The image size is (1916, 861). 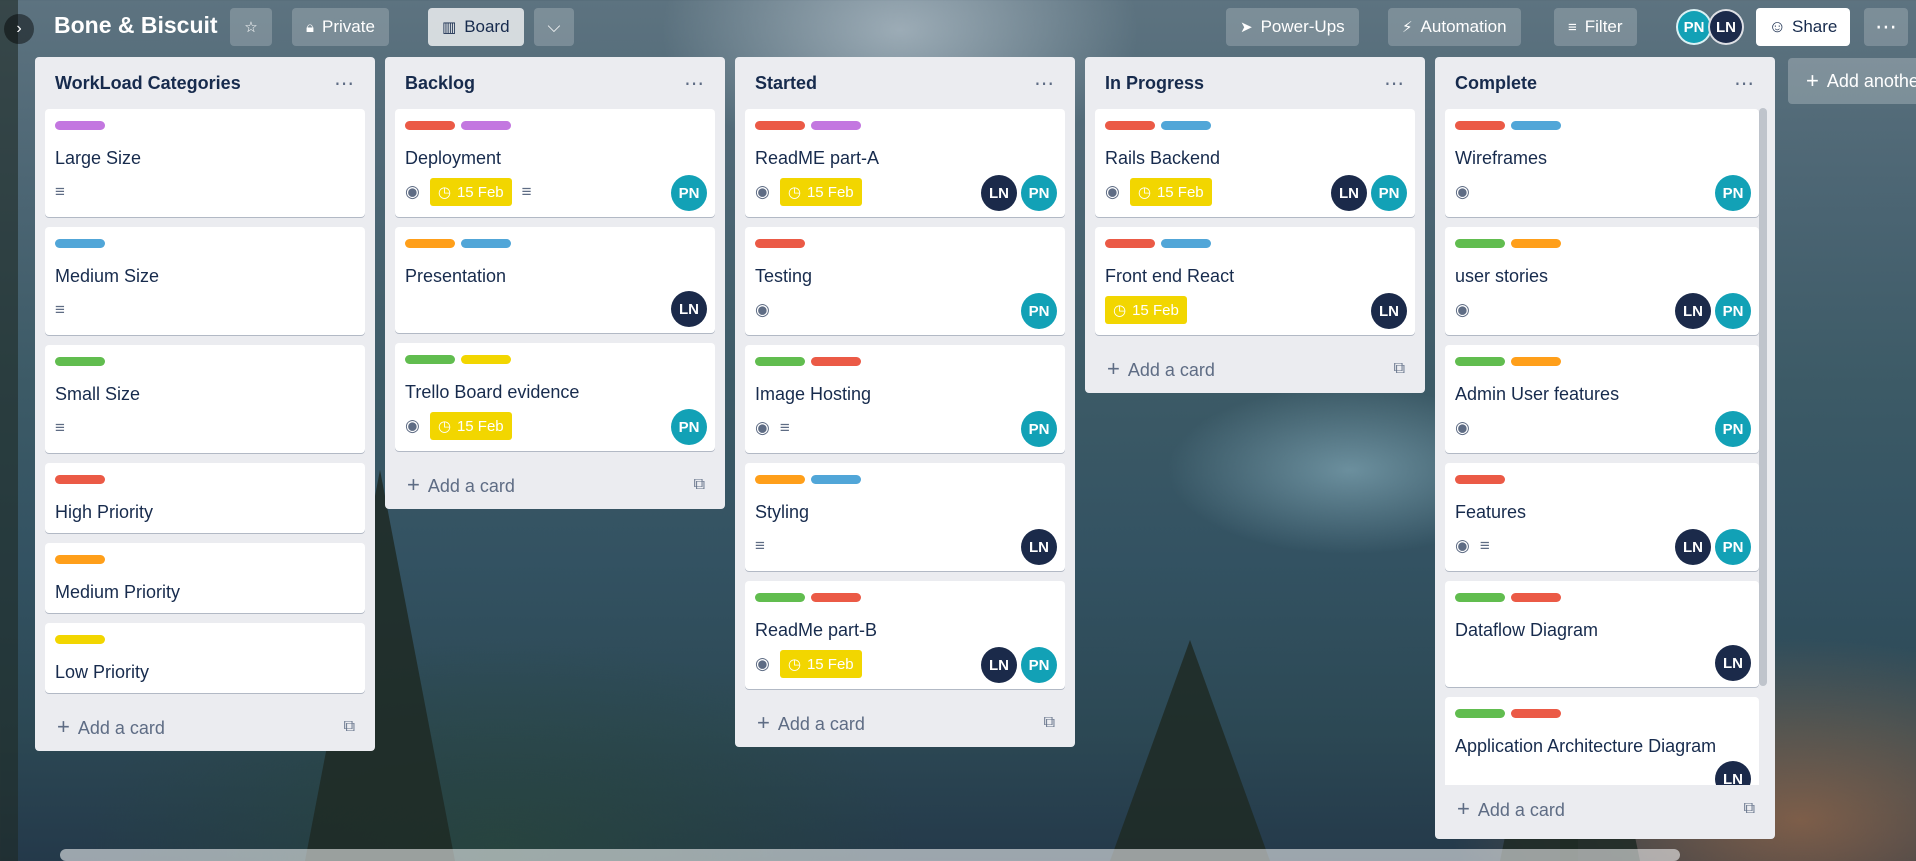 I want to click on card: Rails Backend ◉ ◷ 15 Feb LN PN, so click(x=1255, y=163).